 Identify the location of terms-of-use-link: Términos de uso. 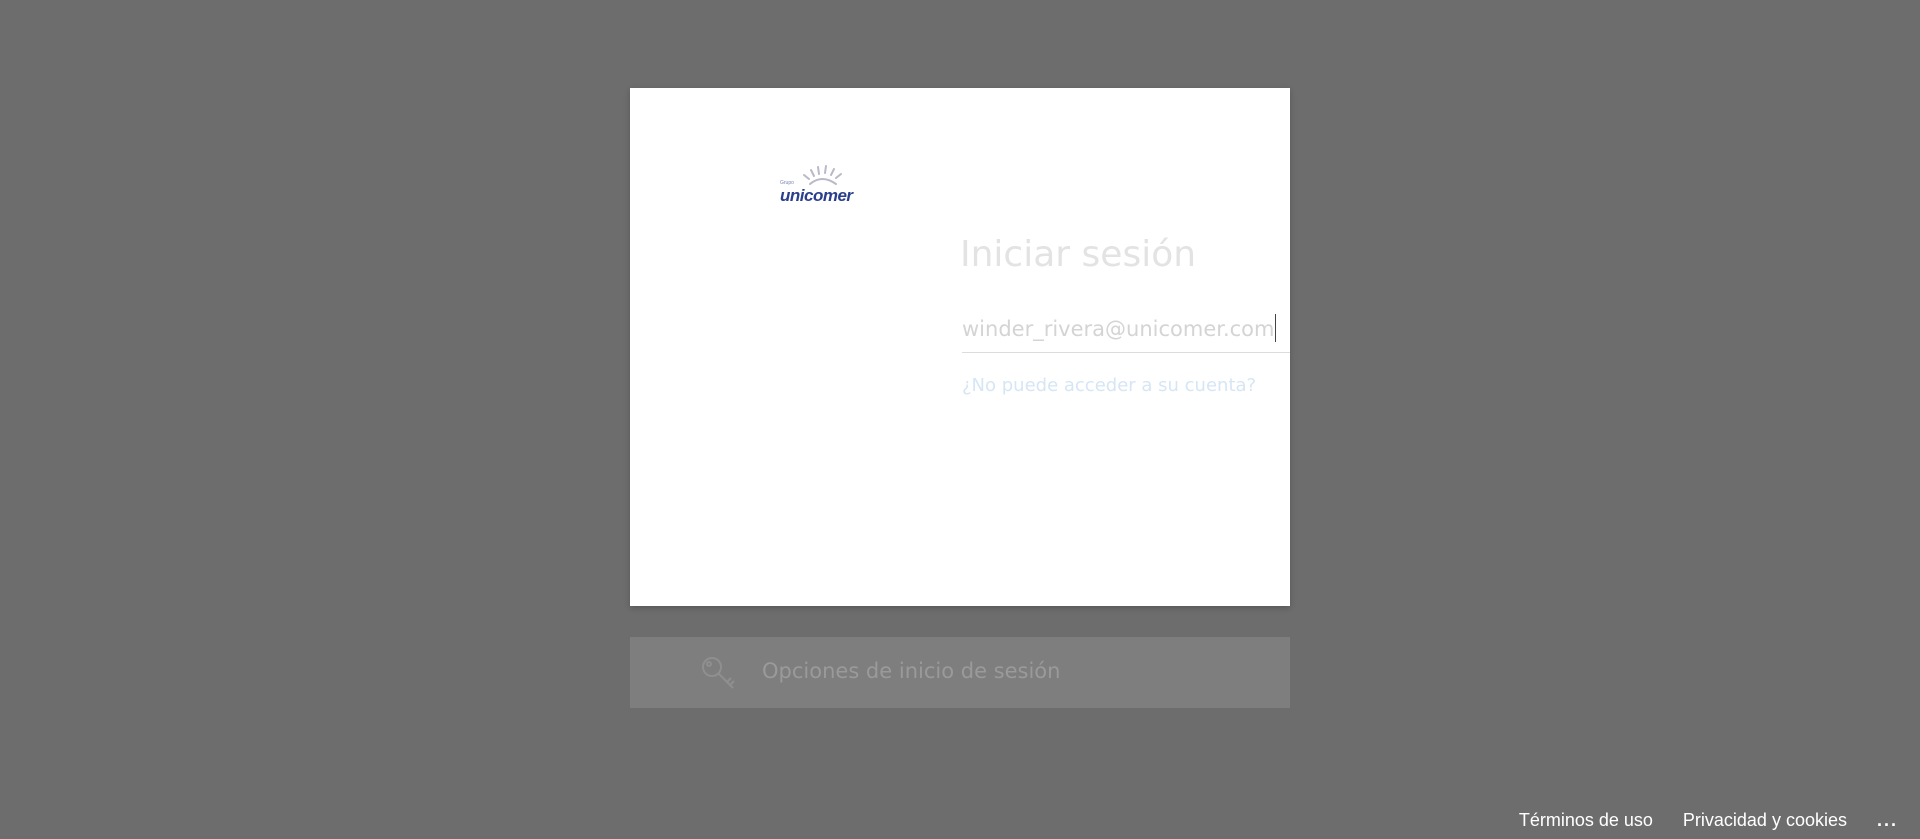
(1586, 820).